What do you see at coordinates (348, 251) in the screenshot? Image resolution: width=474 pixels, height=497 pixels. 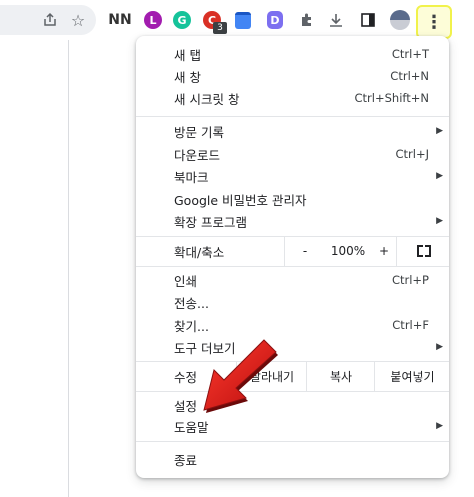 I see `zoom-level: 100%` at bounding box center [348, 251].